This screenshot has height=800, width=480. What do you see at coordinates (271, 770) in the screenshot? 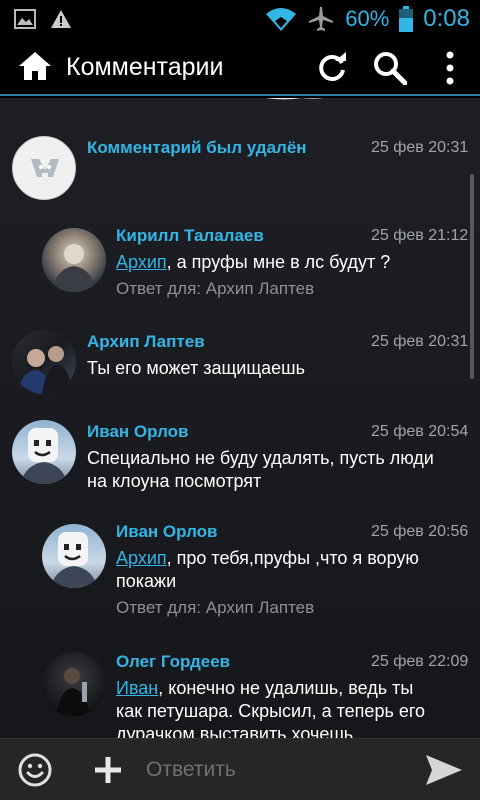
I see `reply-input` at bounding box center [271, 770].